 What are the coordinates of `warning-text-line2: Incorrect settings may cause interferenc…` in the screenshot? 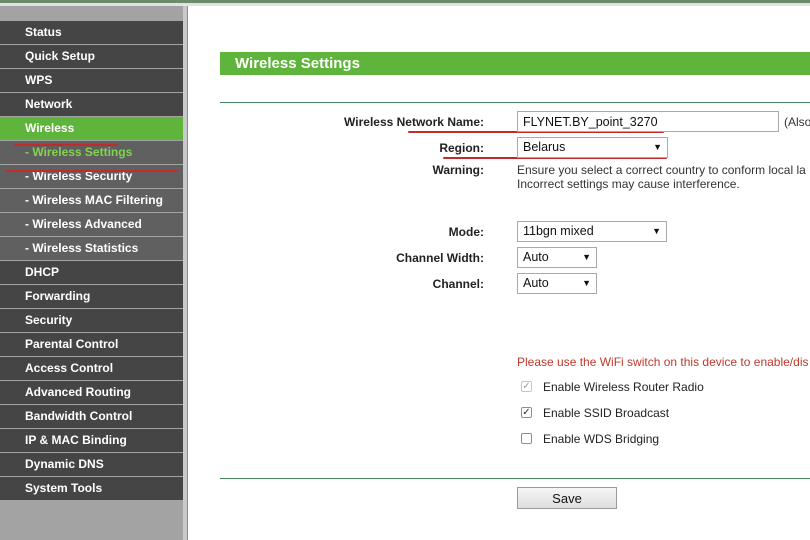 It's located at (628, 184).